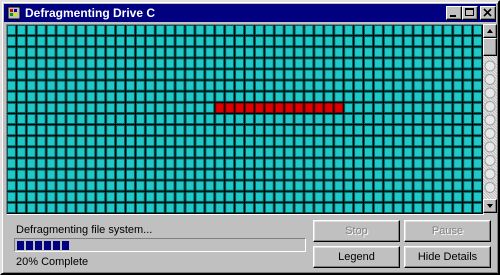 The image size is (500, 275). I want to click on maximize-button, so click(470, 13).